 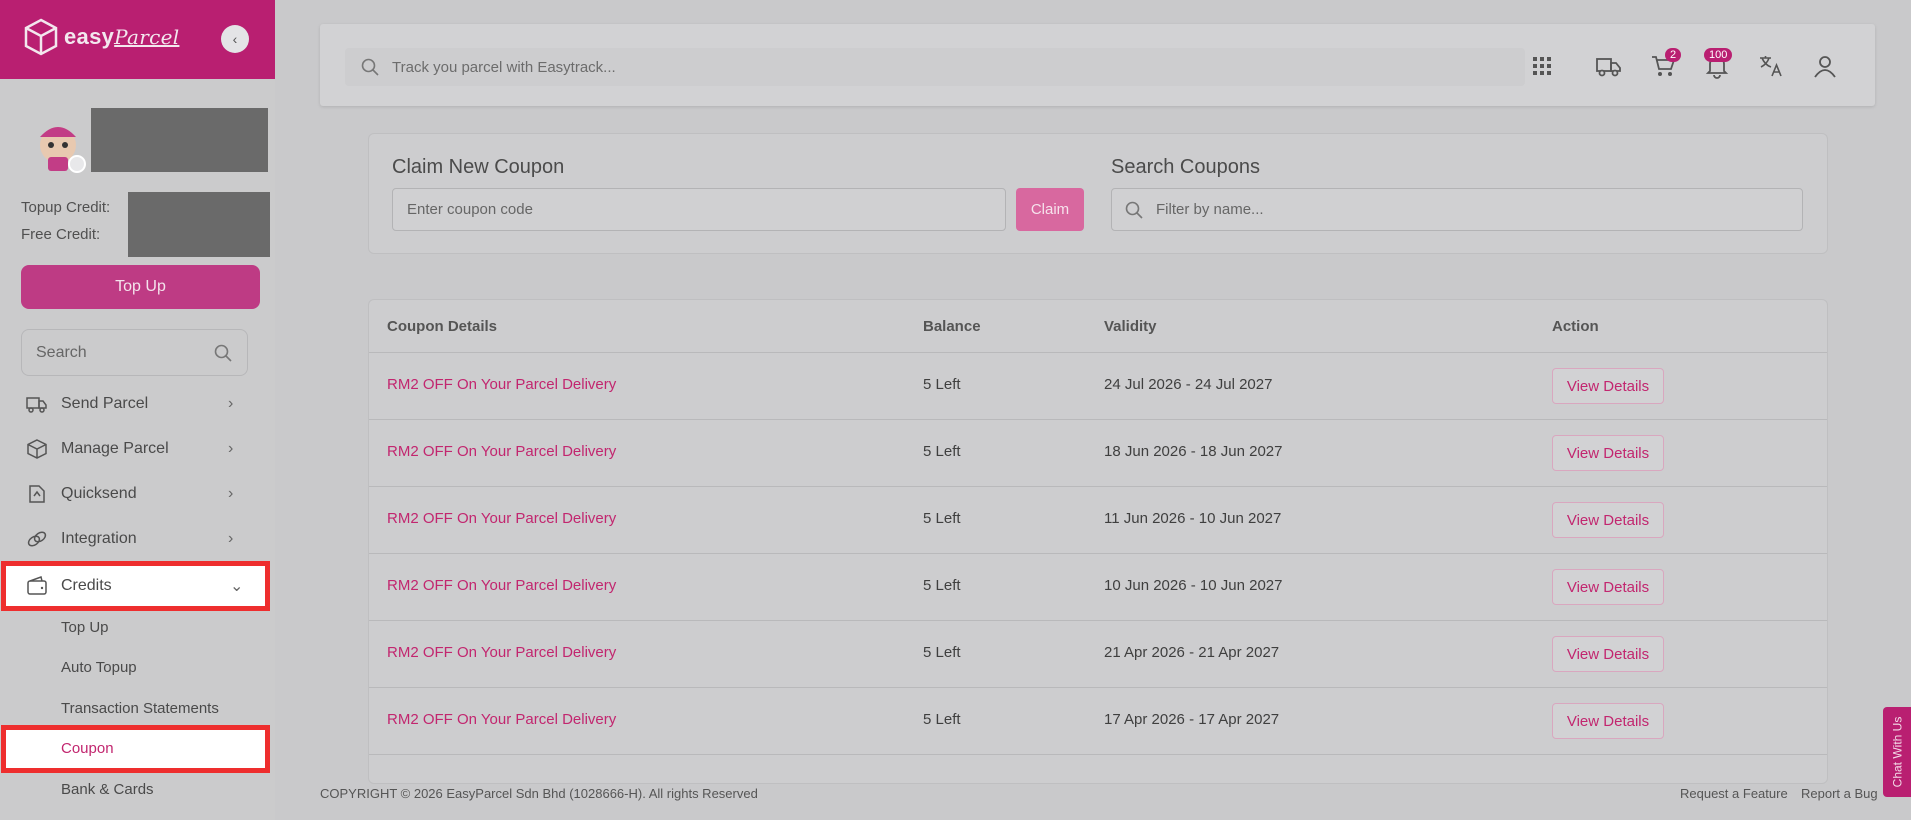 I want to click on easyparcel-logo: easyParcel, so click(x=101, y=37).